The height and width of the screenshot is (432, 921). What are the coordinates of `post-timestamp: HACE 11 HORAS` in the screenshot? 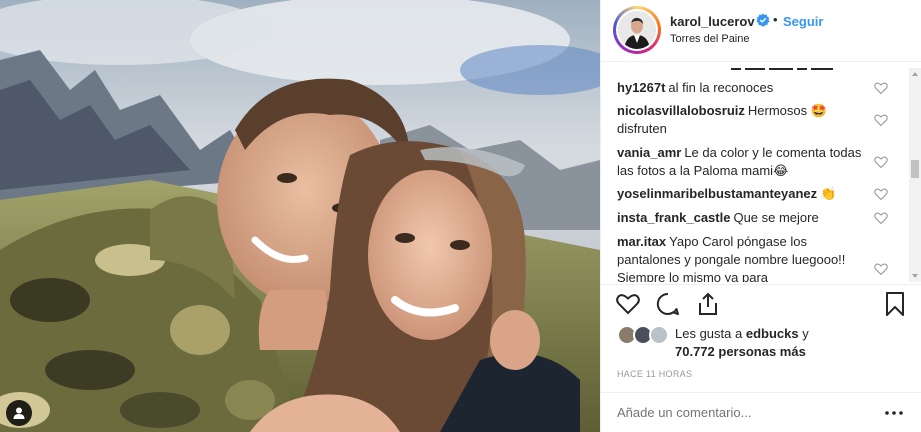 It's located at (654, 374).